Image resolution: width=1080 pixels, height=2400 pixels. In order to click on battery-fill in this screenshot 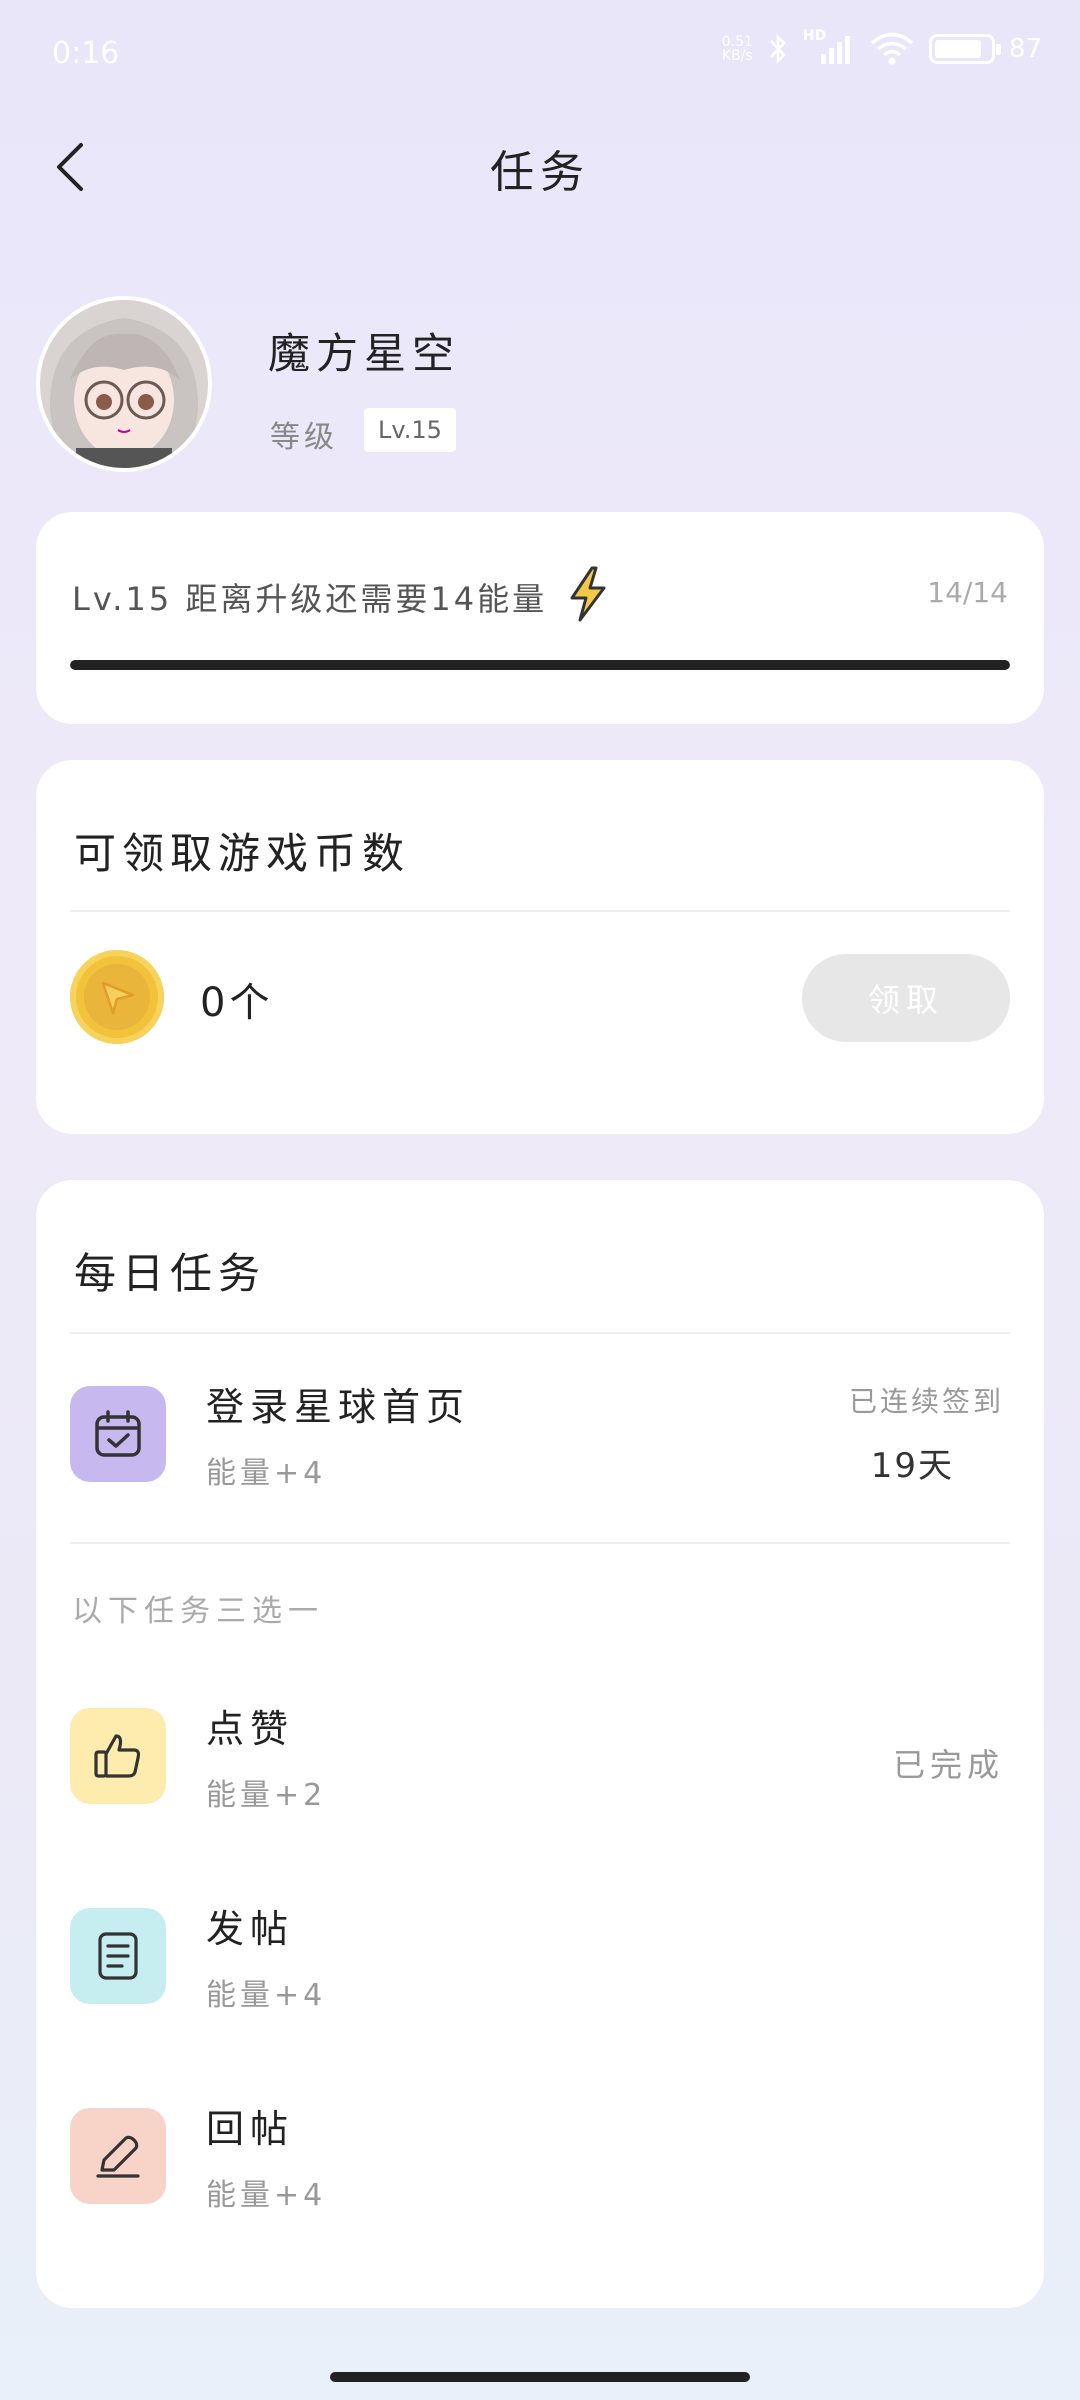, I will do `click(958, 49)`.